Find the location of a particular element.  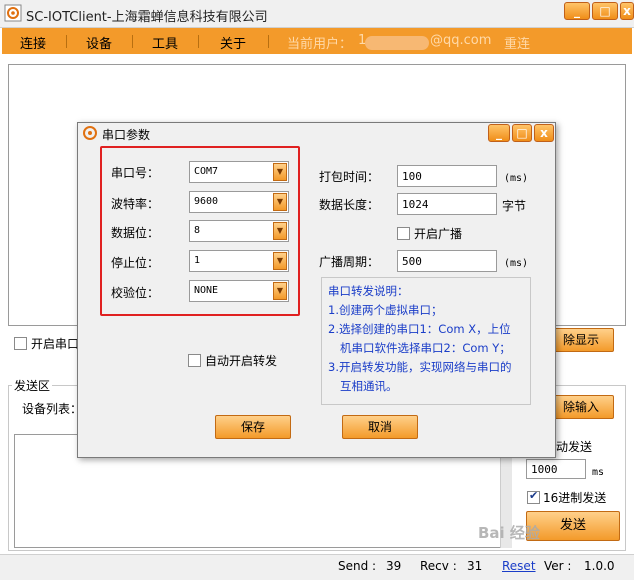

dialog-title: 串口参数 is located at coordinates (126, 135).